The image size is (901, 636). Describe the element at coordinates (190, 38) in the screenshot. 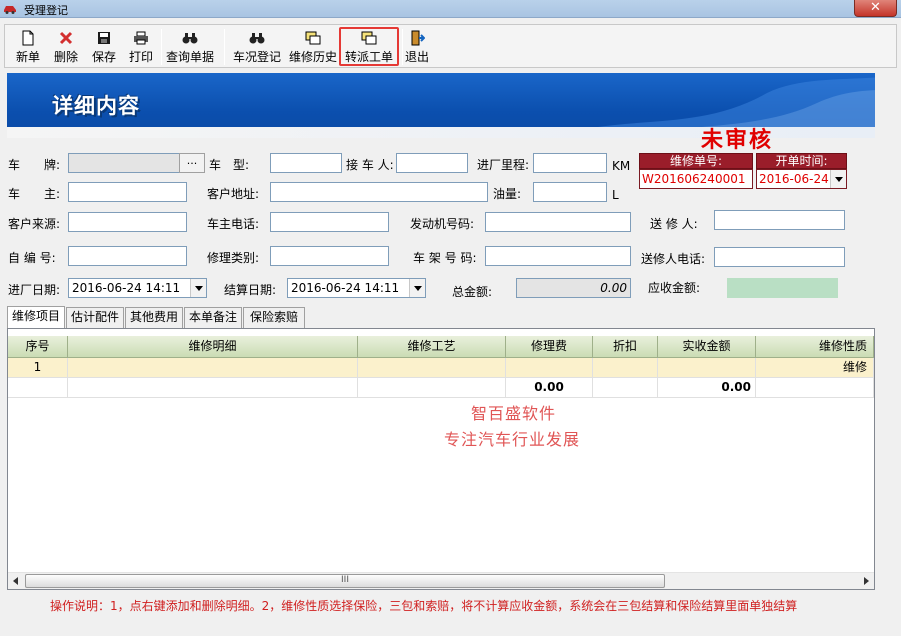

I see `binoculars-icon` at that location.